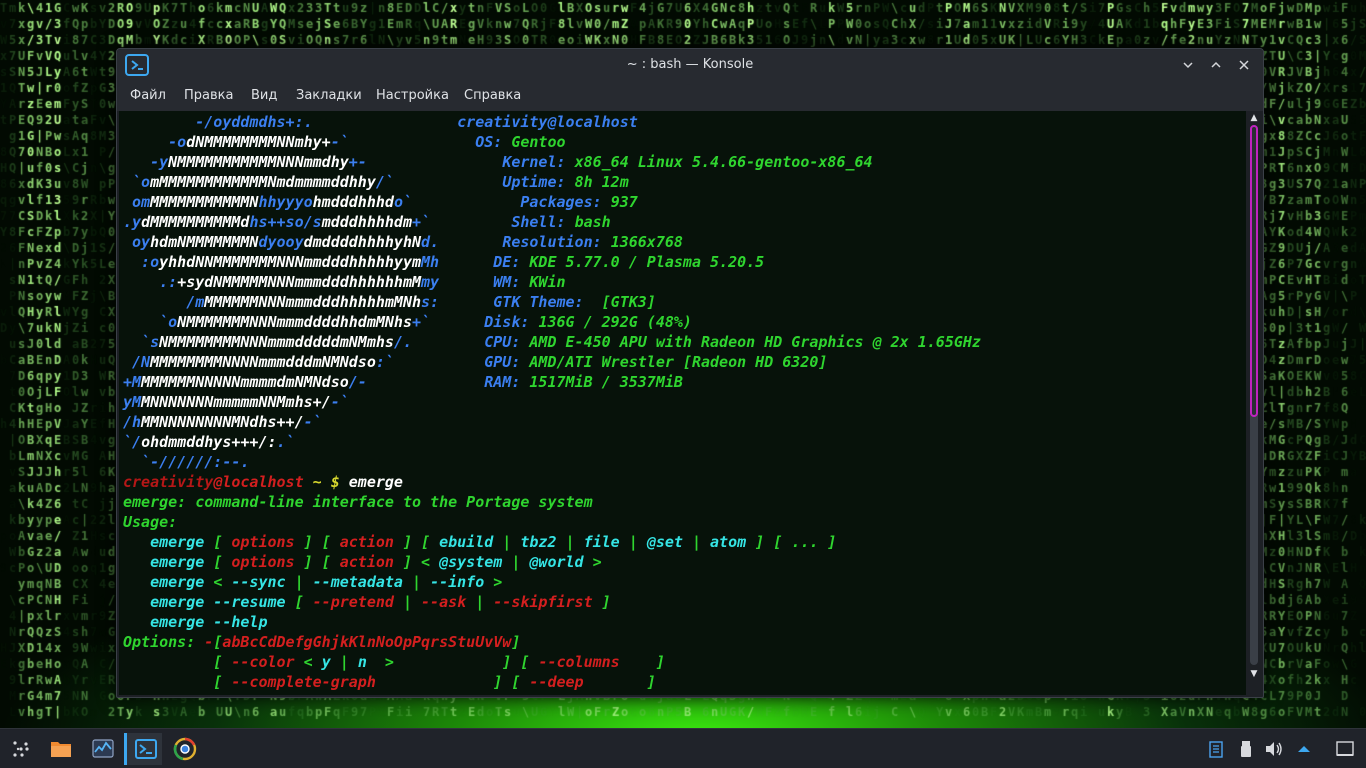  Describe the element at coordinates (137, 202) in the screenshot. I see `terminal-text: om` at that location.